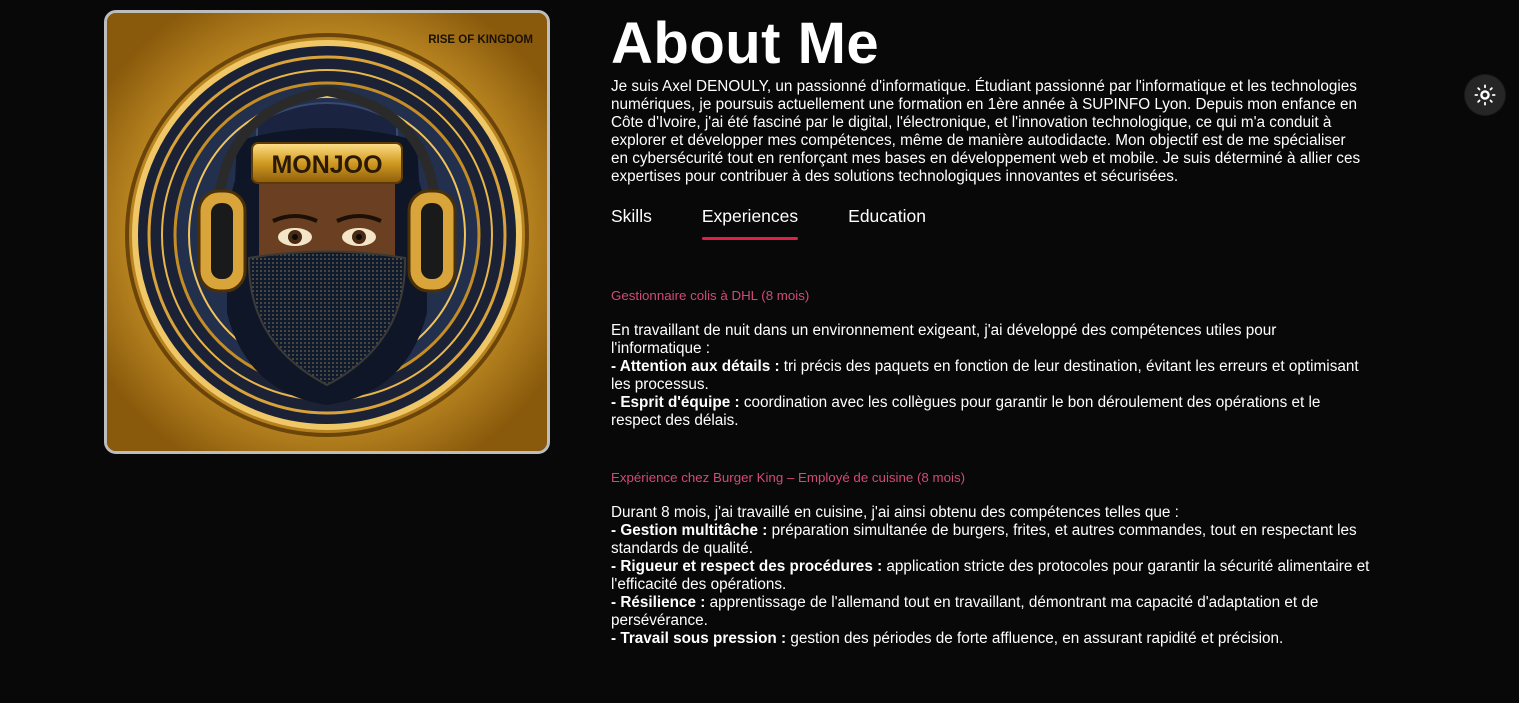  I want to click on skill-label: - Attention aux détails :, so click(695, 366).